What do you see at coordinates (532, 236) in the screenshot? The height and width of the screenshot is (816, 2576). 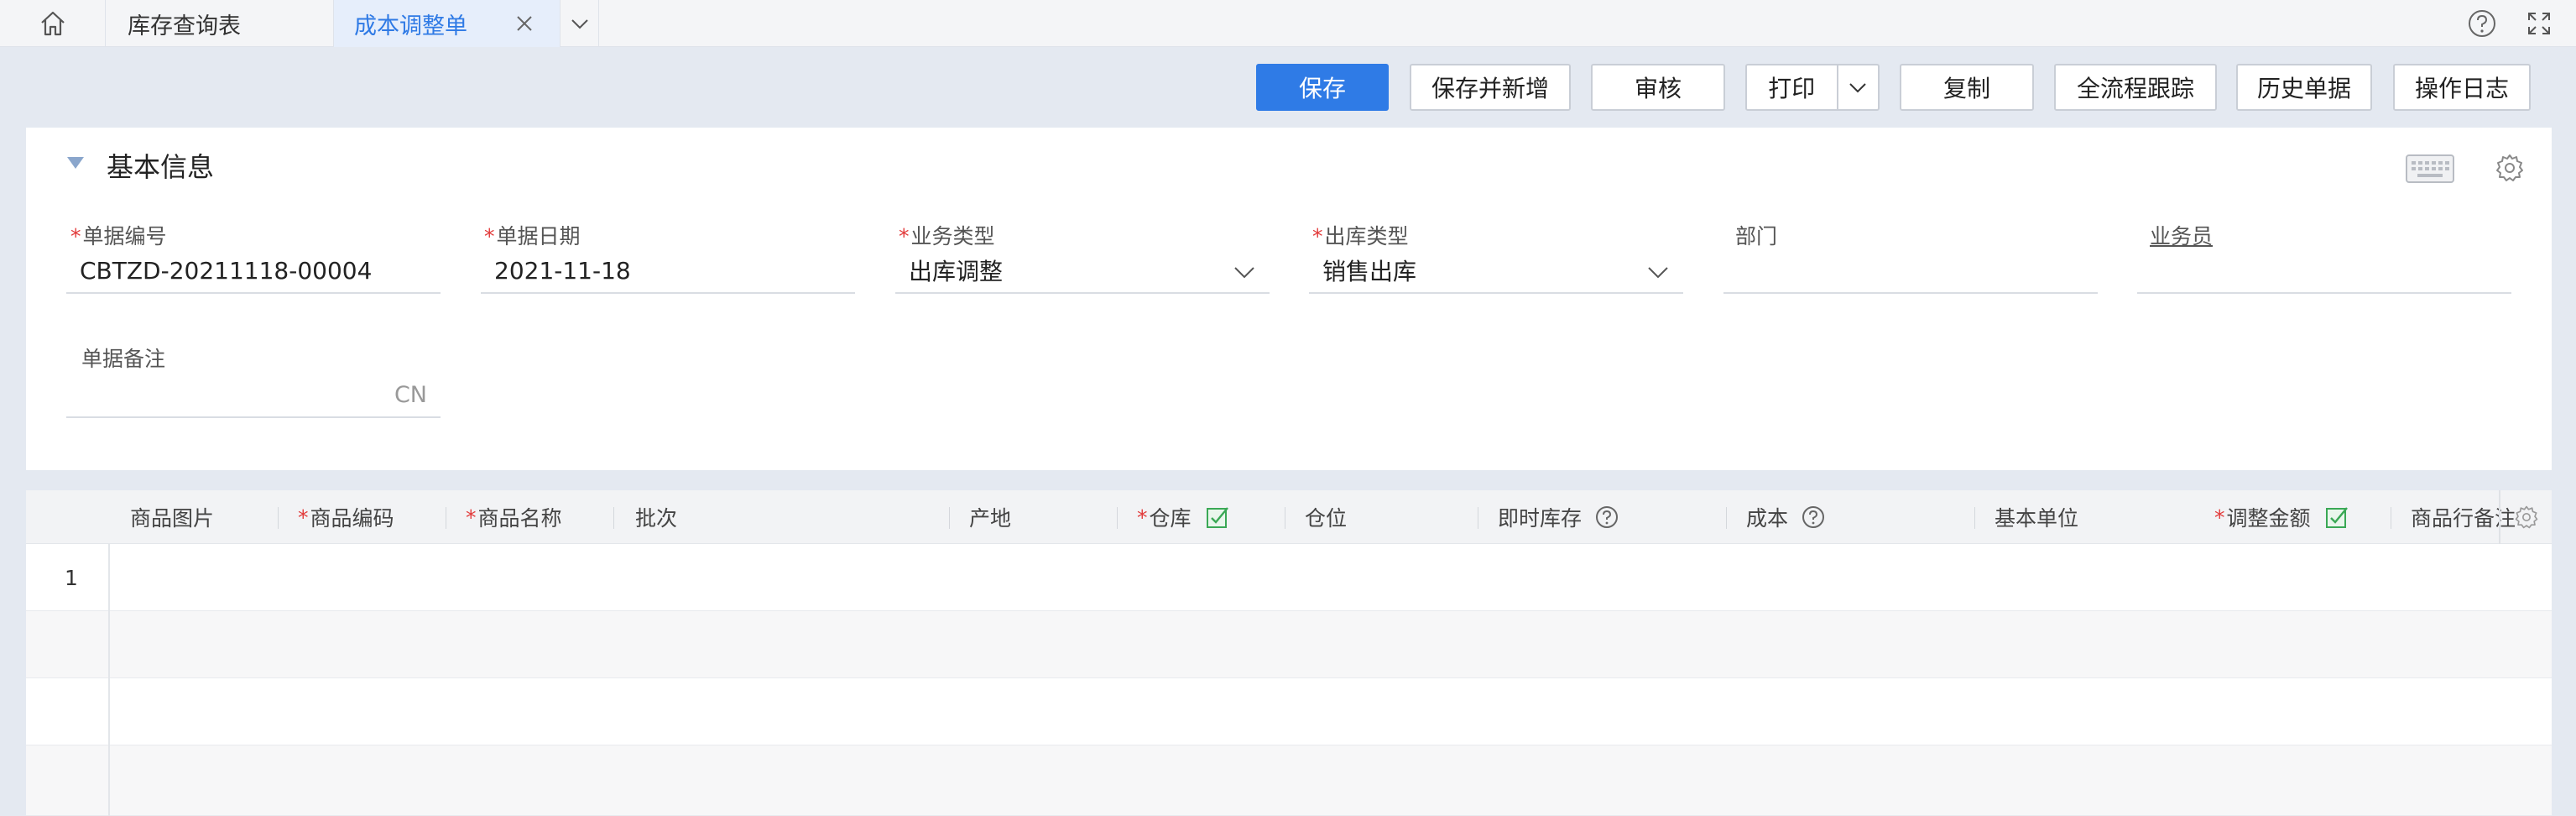 I see `doc-date-label: *单据日期` at bounding box center [532, 236].